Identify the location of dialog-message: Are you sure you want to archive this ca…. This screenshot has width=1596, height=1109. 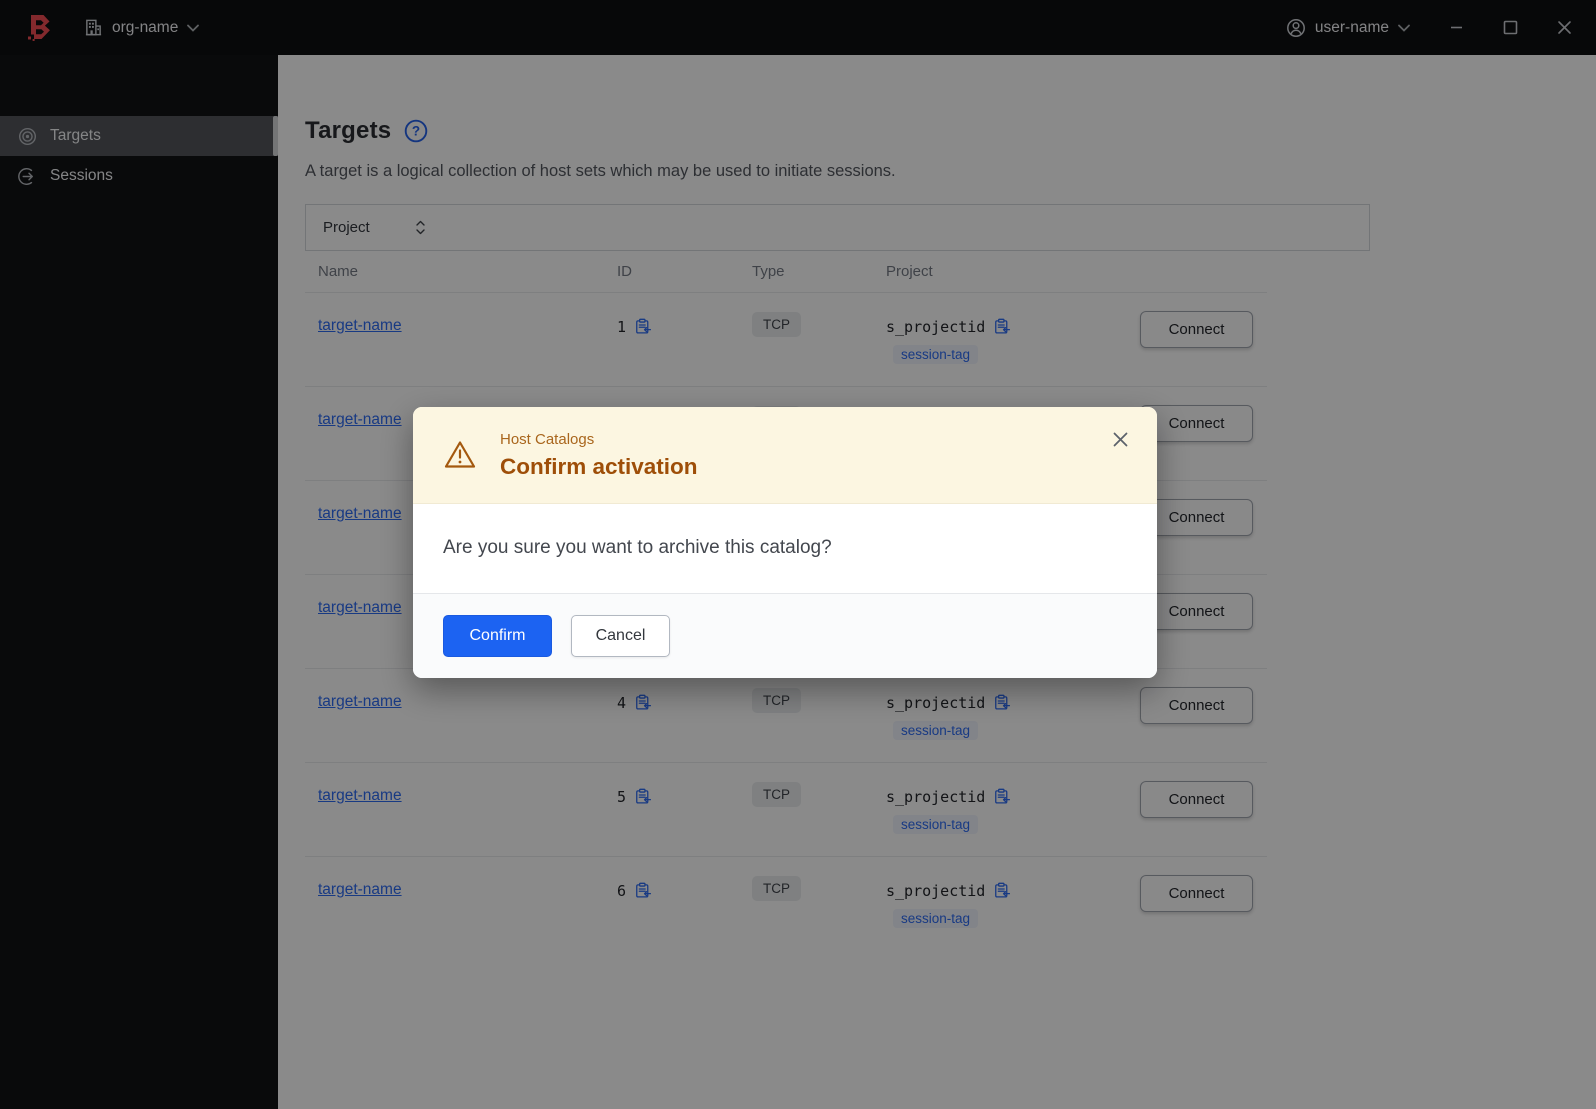
(637, 547).